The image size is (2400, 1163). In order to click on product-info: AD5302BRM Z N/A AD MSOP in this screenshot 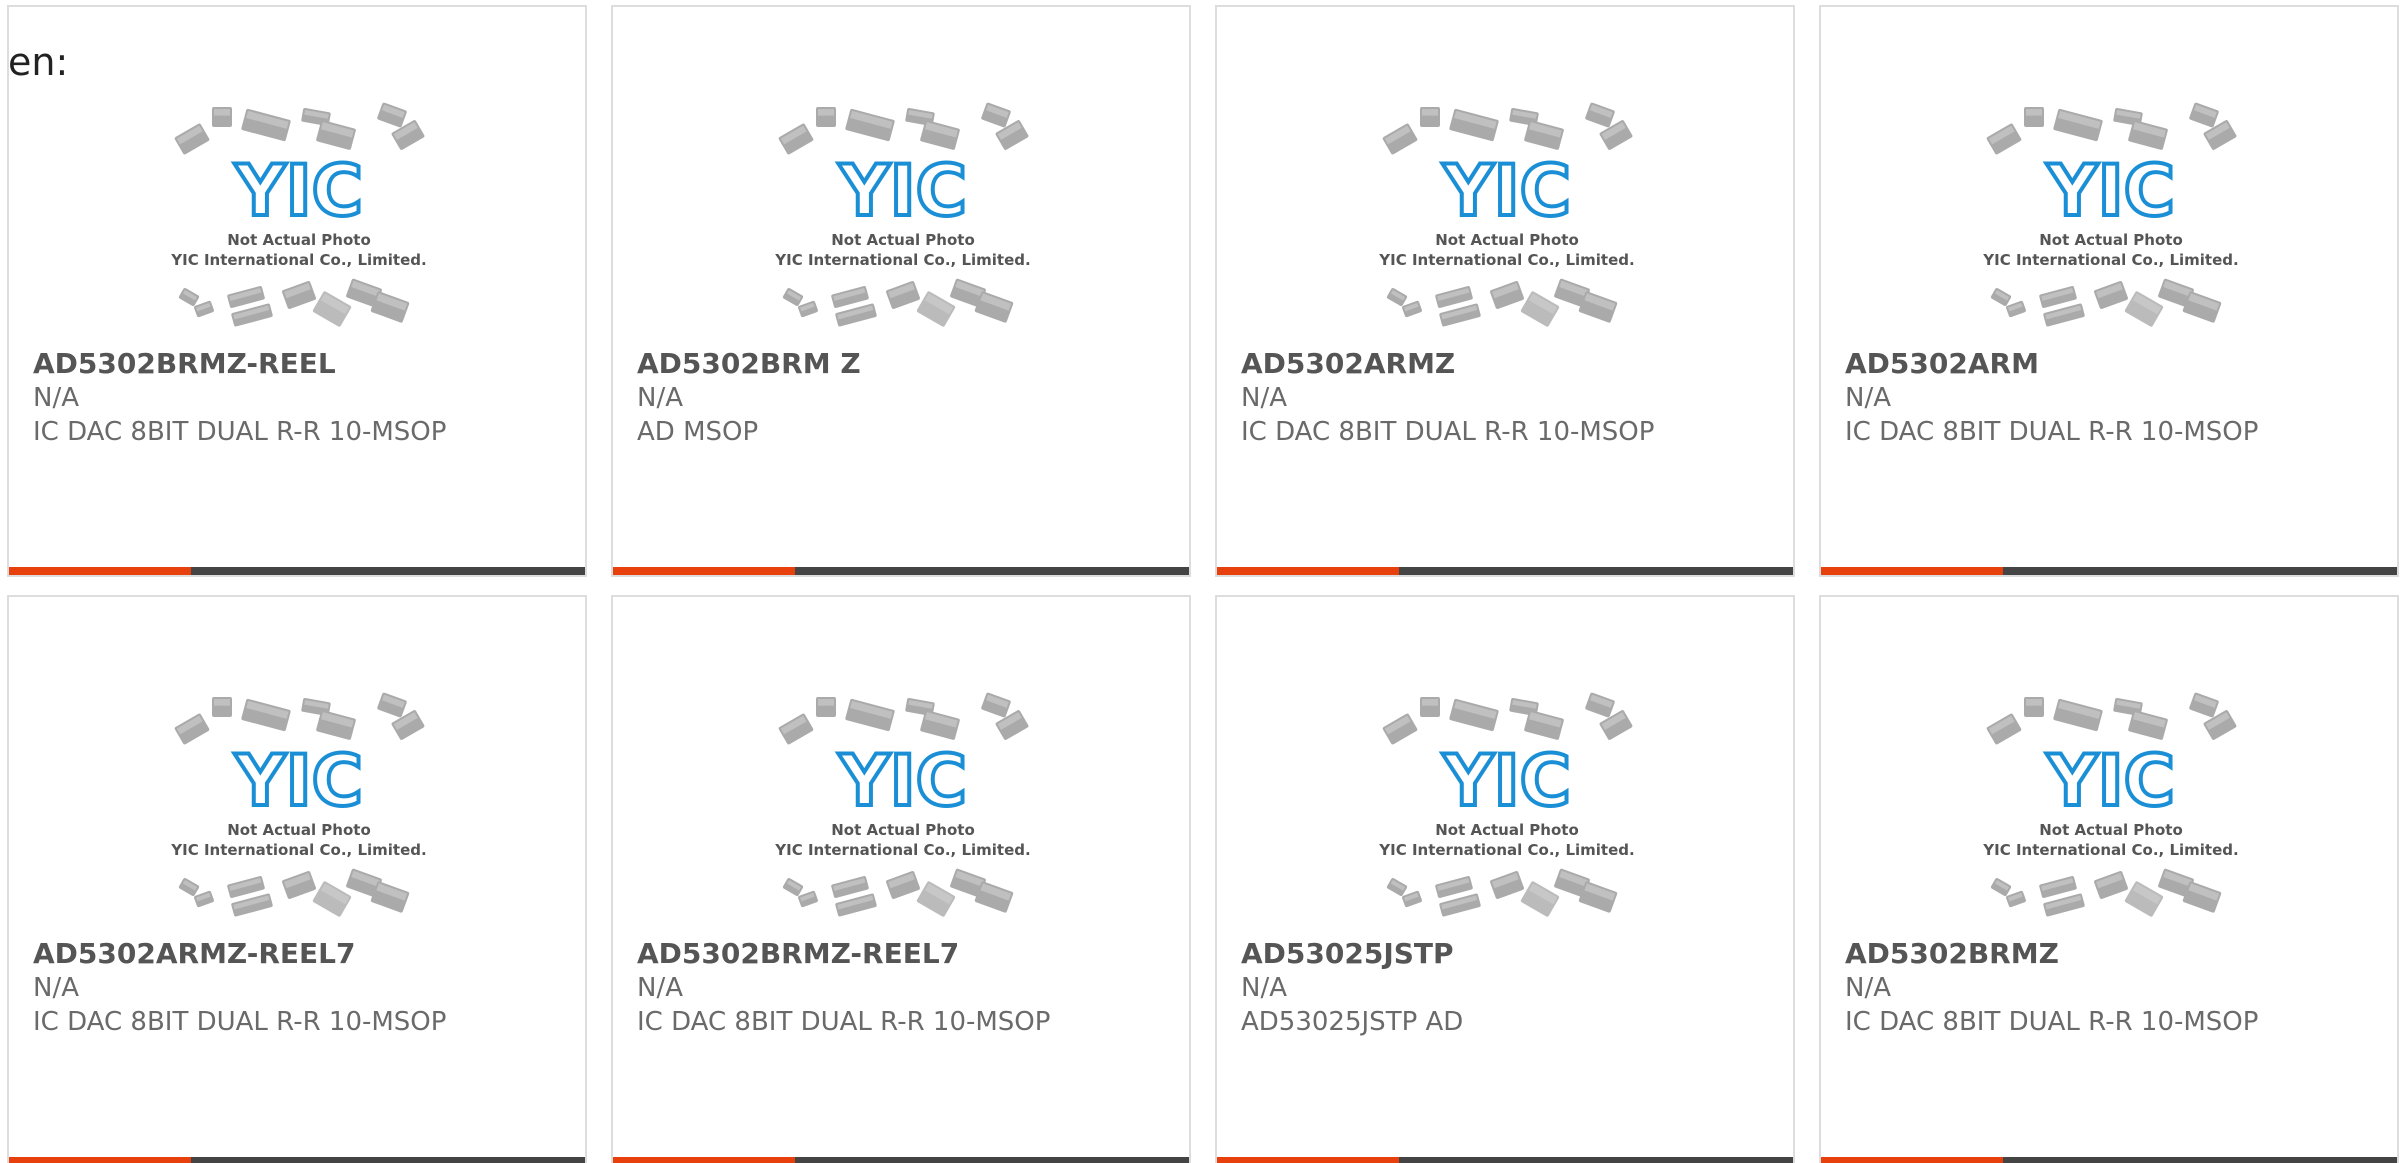, I will do `click(903, 398)`.